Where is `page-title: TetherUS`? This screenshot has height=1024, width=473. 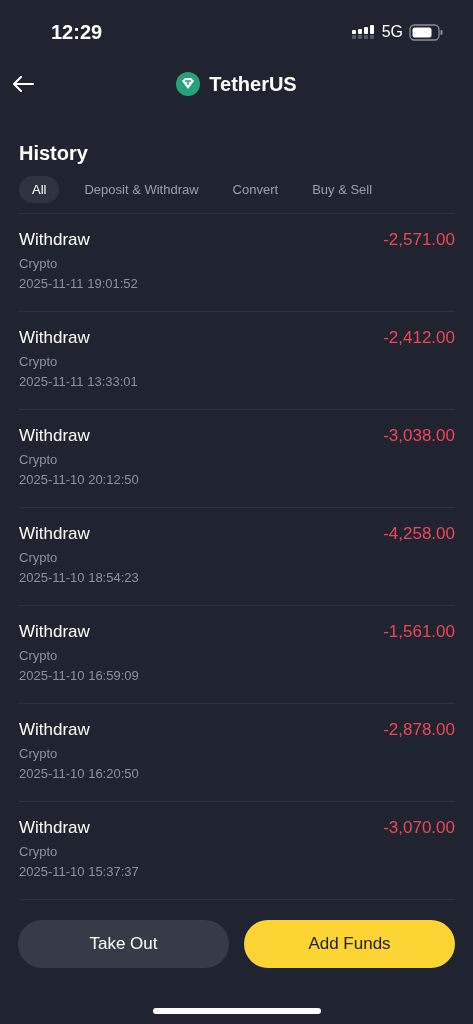
page-title: TetherUS is located at coordinates (253, 84).